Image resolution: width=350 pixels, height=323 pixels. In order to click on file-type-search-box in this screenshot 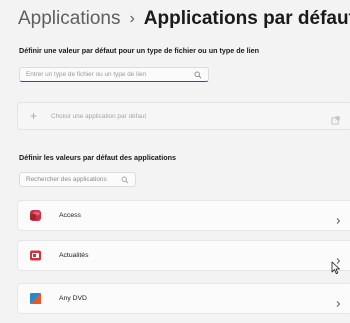, I will do `click(114, 74)`.